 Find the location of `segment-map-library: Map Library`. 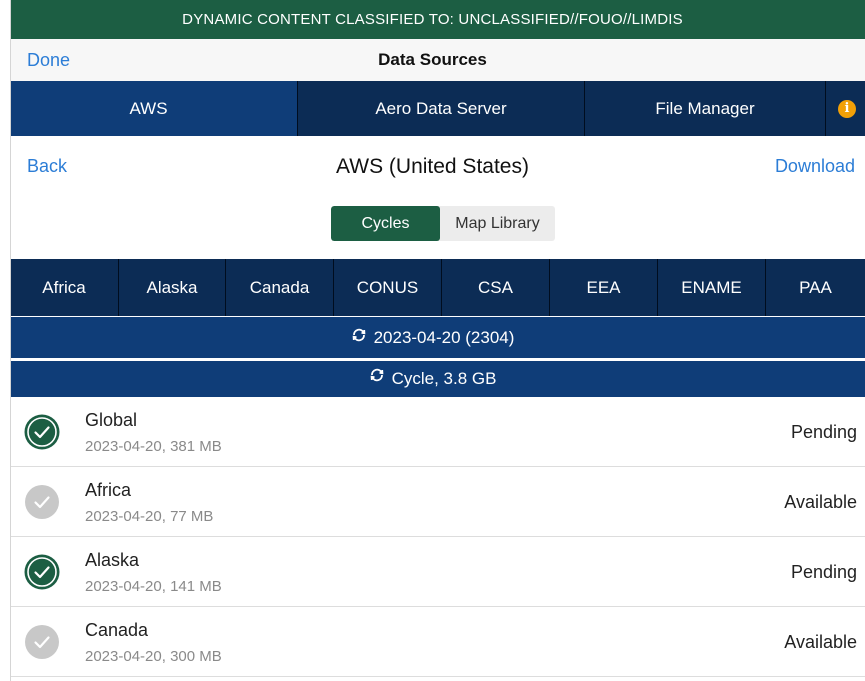

segment-map-library: Map Library is located at coordinates (497, 223).